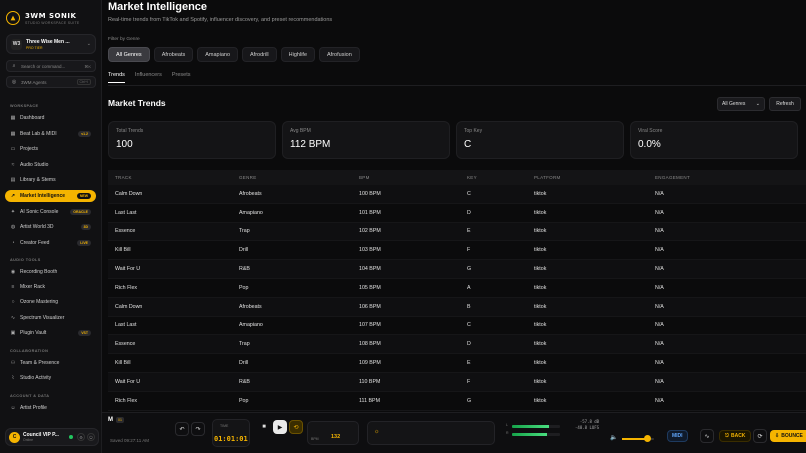 The image size is (806, 453). What do you see at coordinates (457, 269) in the screenshot?
I see `table-row: Wait For U R&B 104 BPM Gtiktok N/A` at bounding box center [457, 269].